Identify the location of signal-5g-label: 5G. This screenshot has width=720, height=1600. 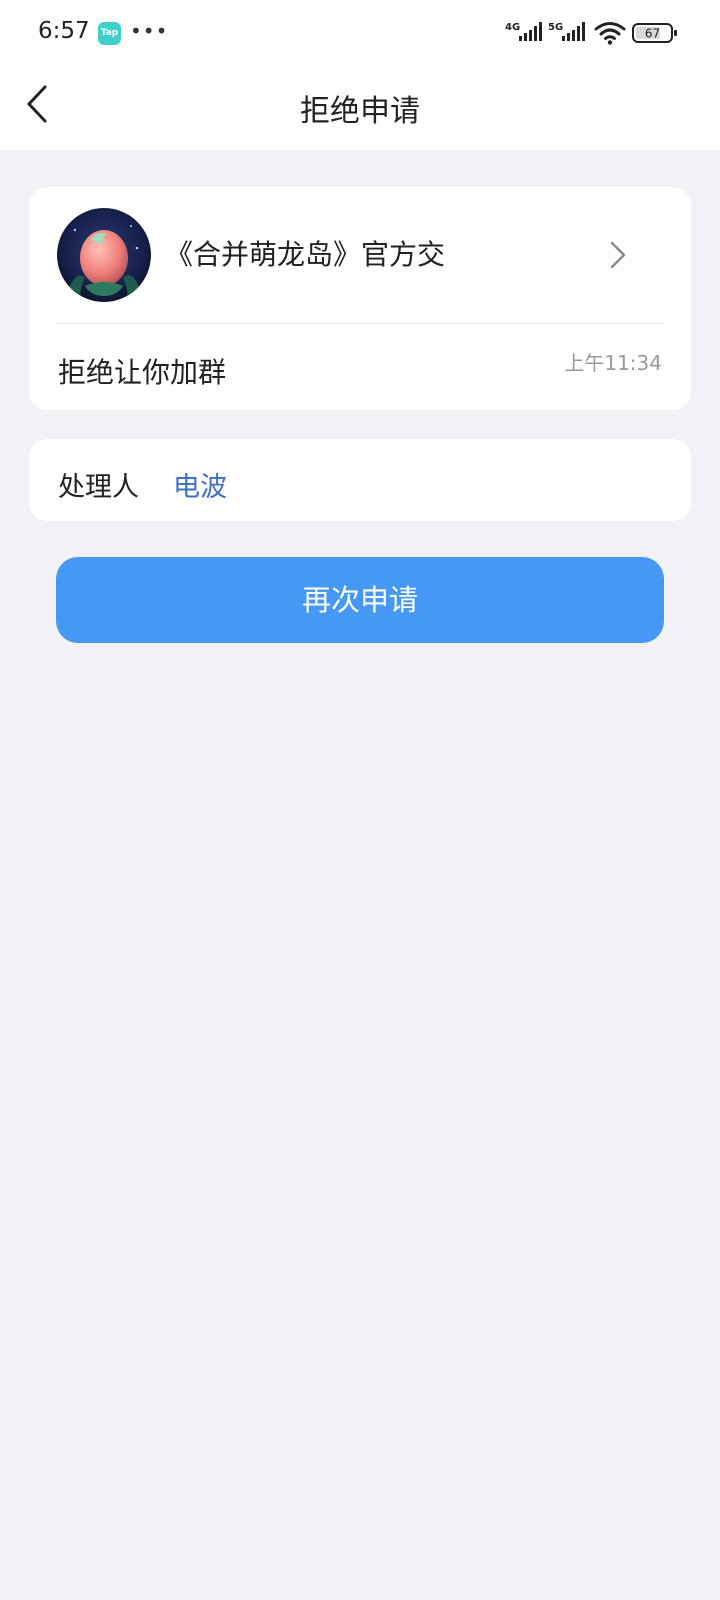
(555, 27).